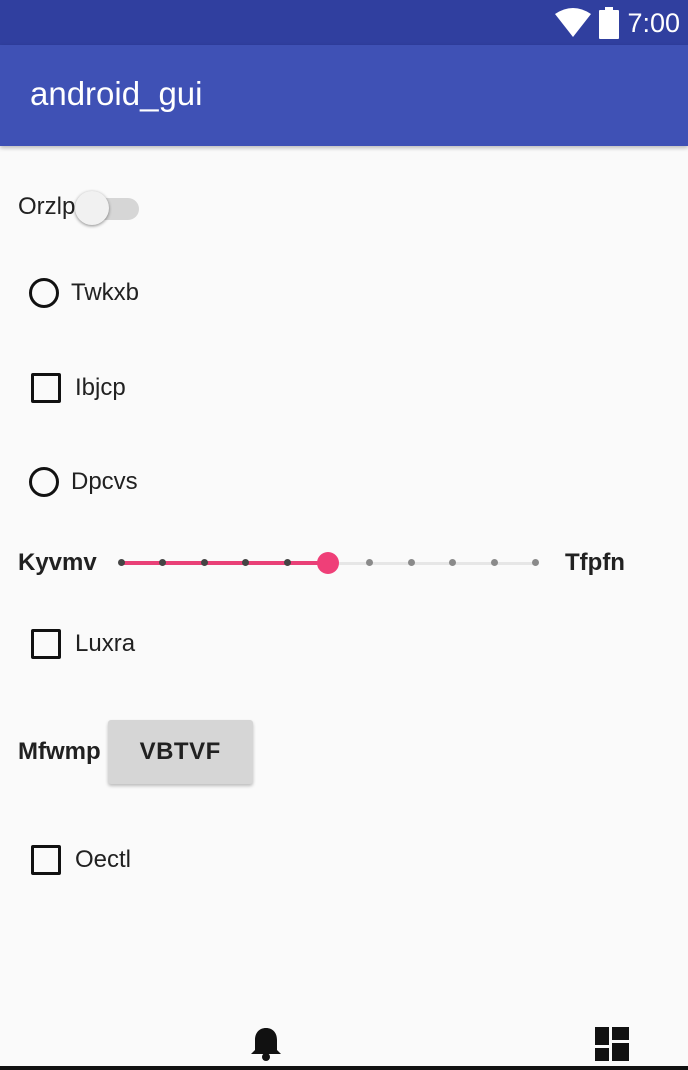 This screenshot has height=1070, width=688. Describe the element at coordinates (344, 95) in the screenshot. I see `app-bar: android_gui` at that location.